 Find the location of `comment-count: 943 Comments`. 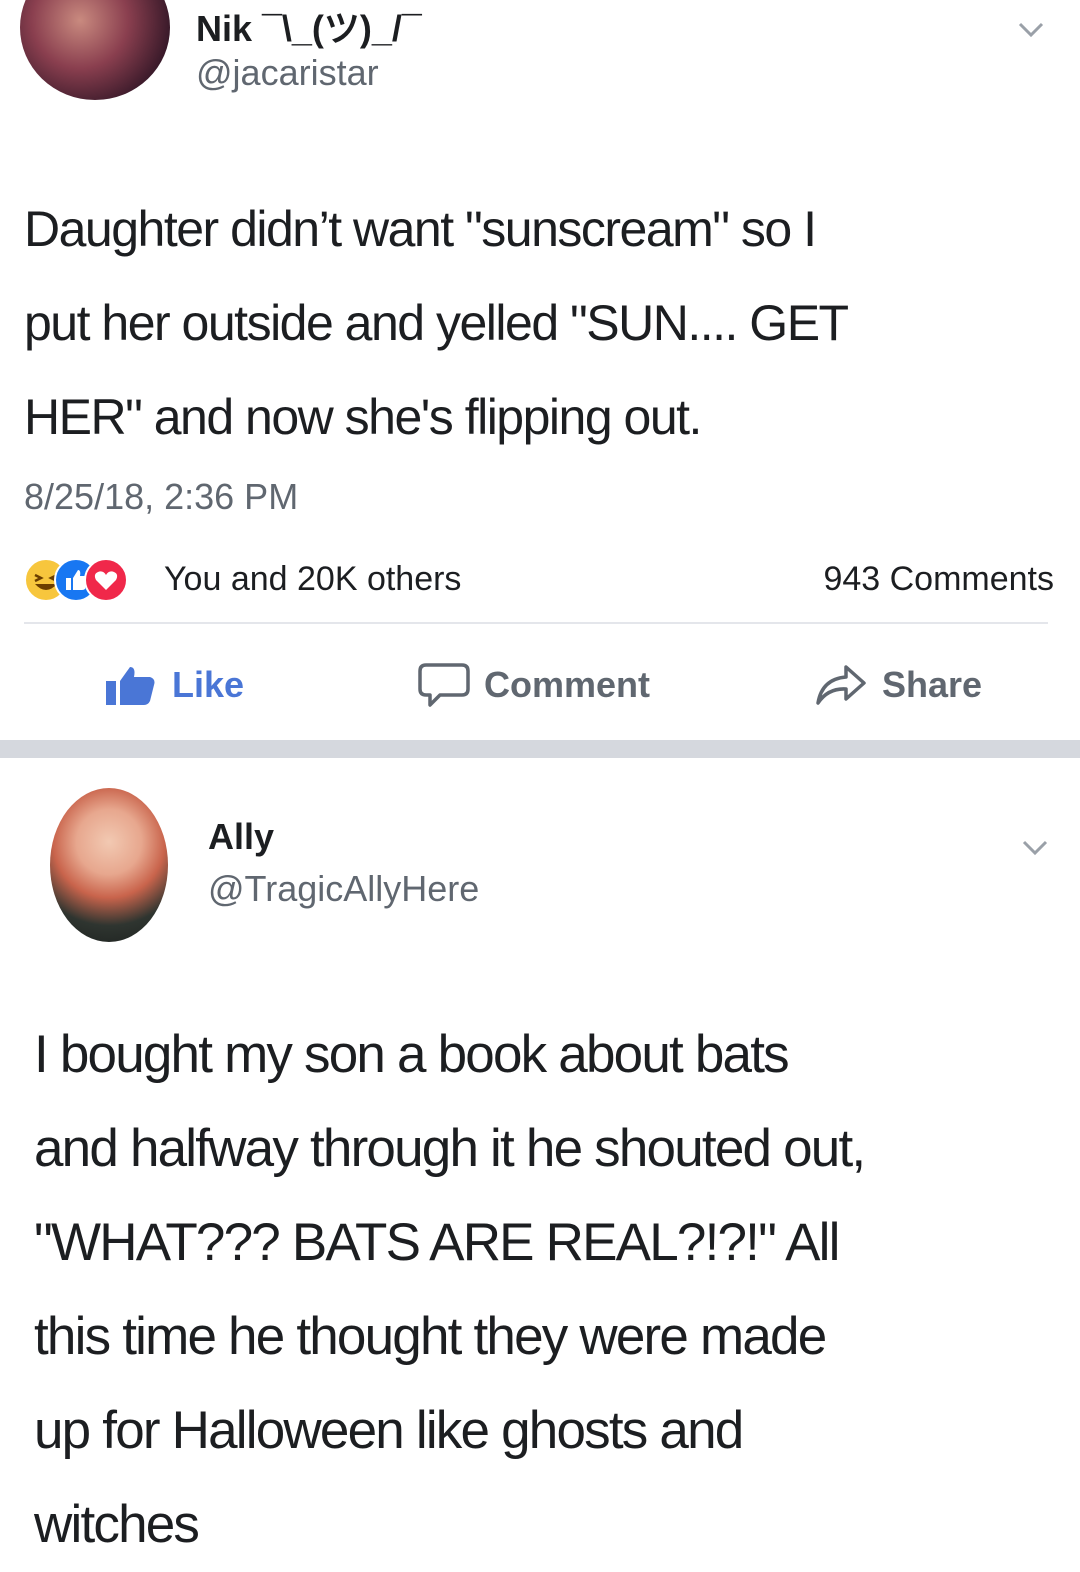

comment-count: 943 Comments is located at coordinates (938, 579).